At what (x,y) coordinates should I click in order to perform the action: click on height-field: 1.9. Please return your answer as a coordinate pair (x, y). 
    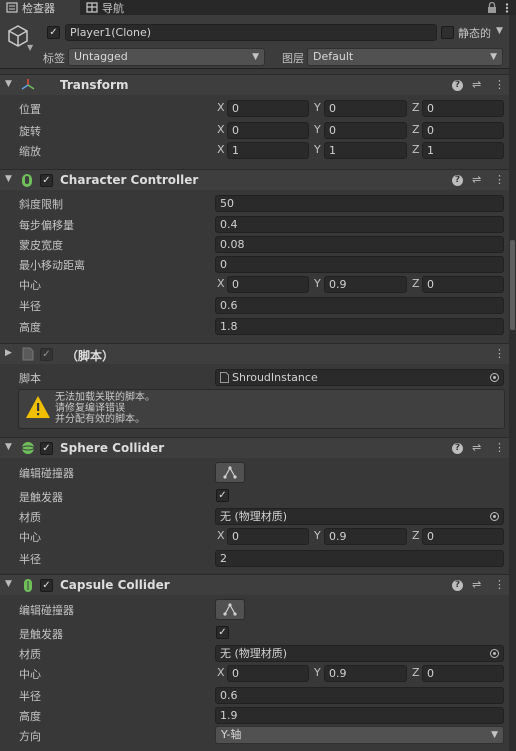
    Looking at the image, I should click on (359, 715).